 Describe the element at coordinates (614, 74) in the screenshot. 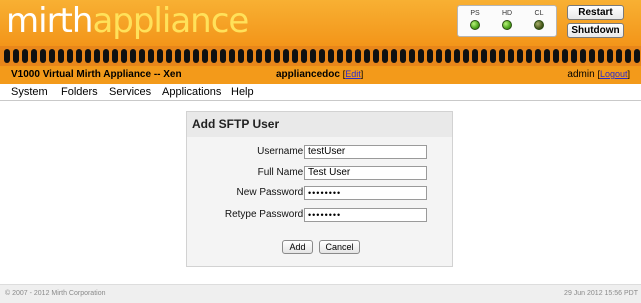

I see `logout-link: Logout` at that location.